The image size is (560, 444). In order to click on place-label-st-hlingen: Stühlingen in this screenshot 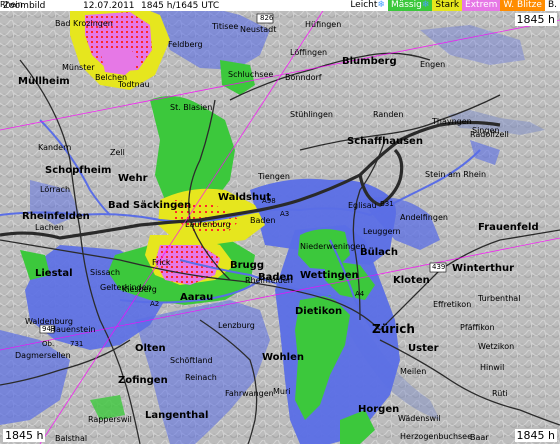, I will do `click(311, 114)`.